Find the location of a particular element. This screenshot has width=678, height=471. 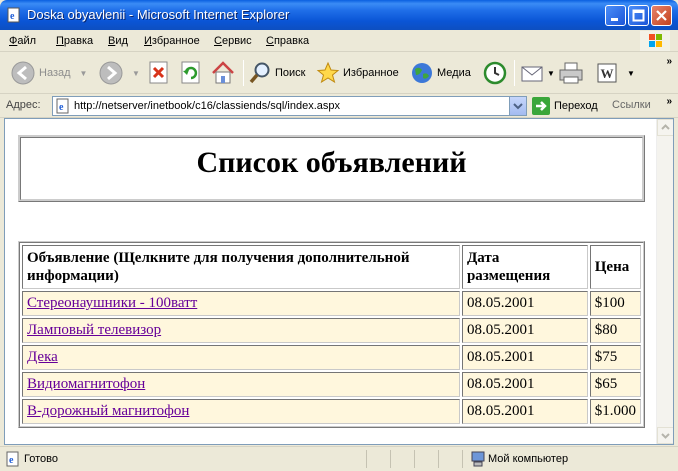

links-chevron-icon: » is located at coordinates (669, 101).